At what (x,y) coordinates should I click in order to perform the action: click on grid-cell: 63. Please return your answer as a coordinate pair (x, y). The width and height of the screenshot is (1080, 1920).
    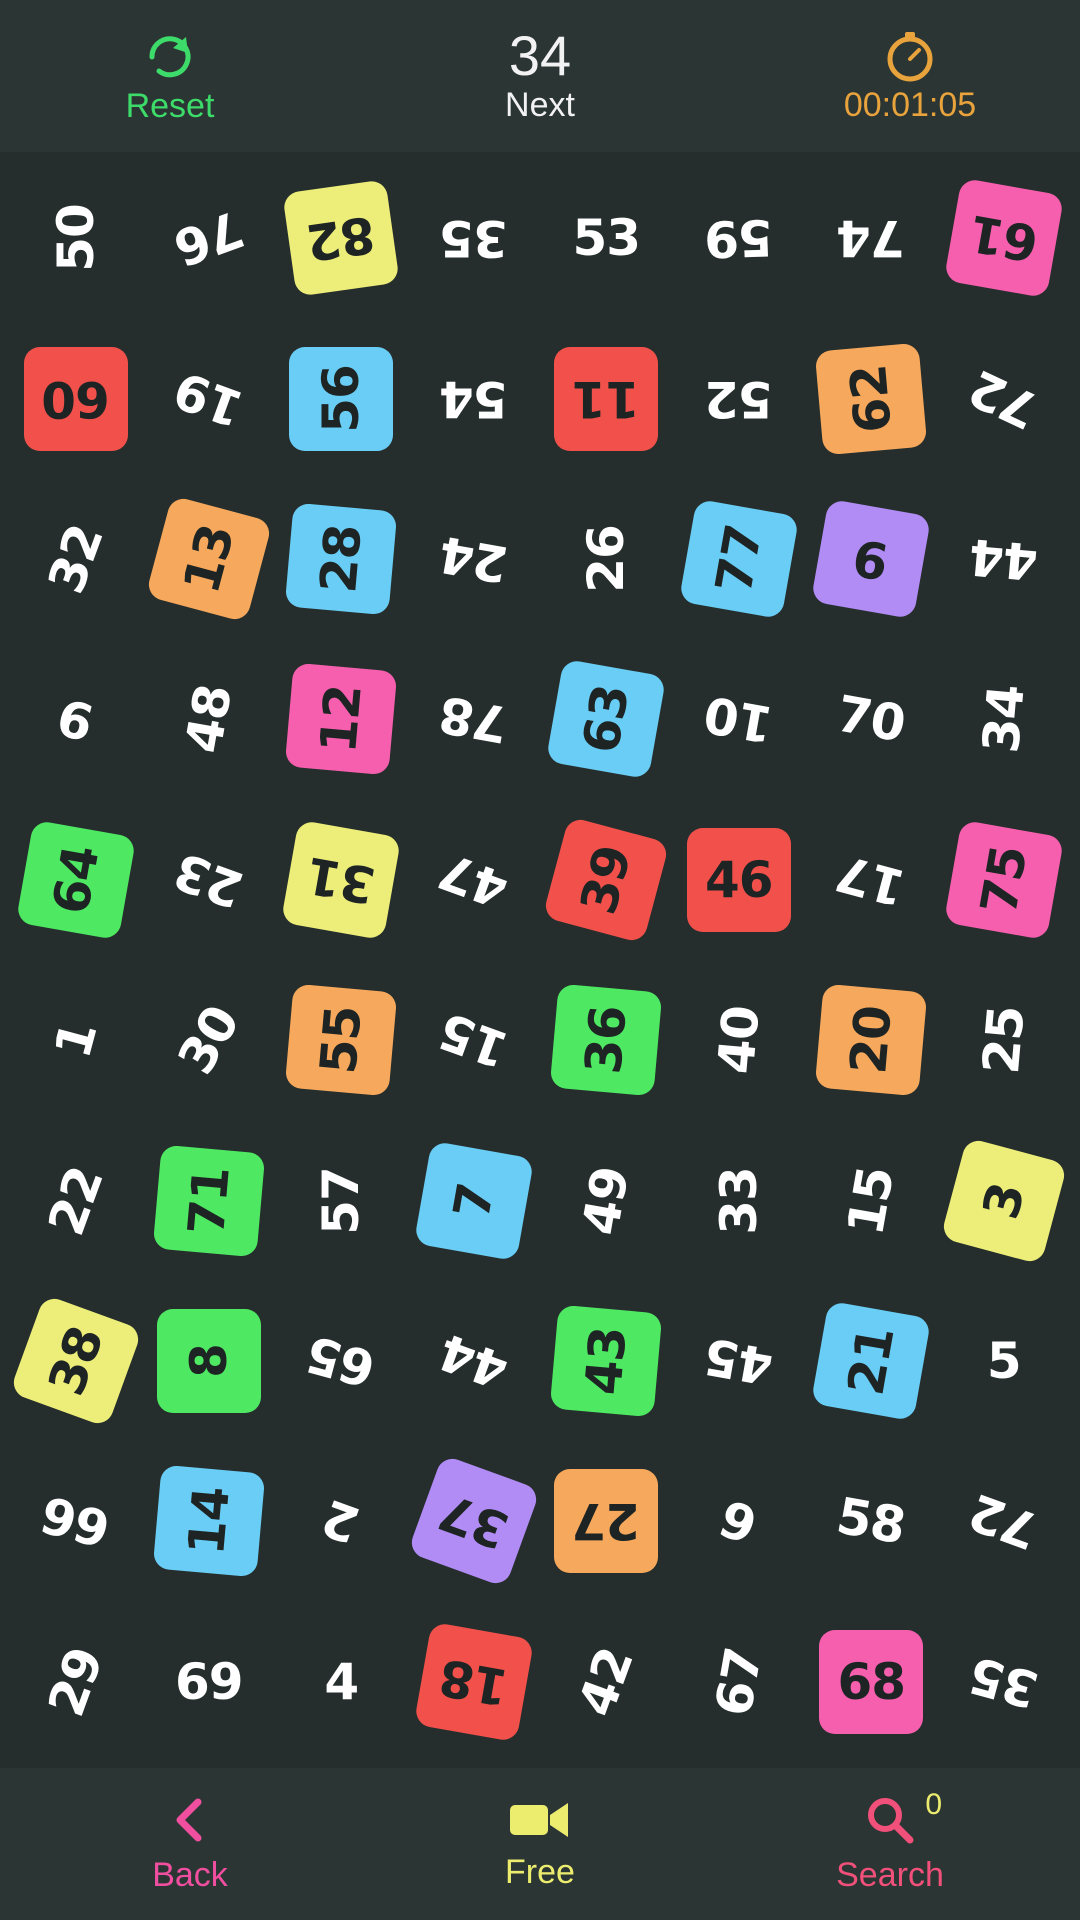
    Looking at the image, I should click on (606, 719).